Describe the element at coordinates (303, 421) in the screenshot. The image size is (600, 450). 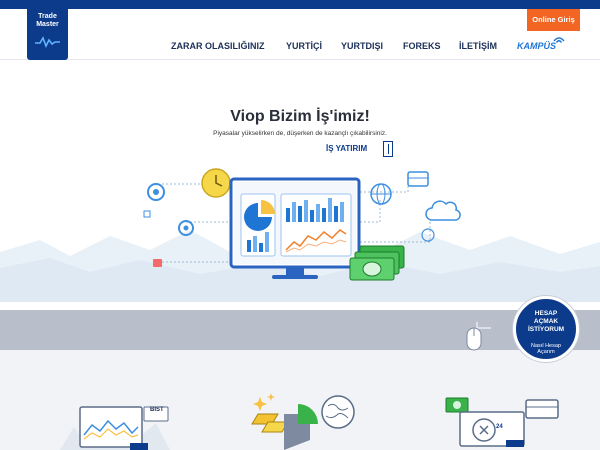
I see `gold-globe-illustration` at that location.